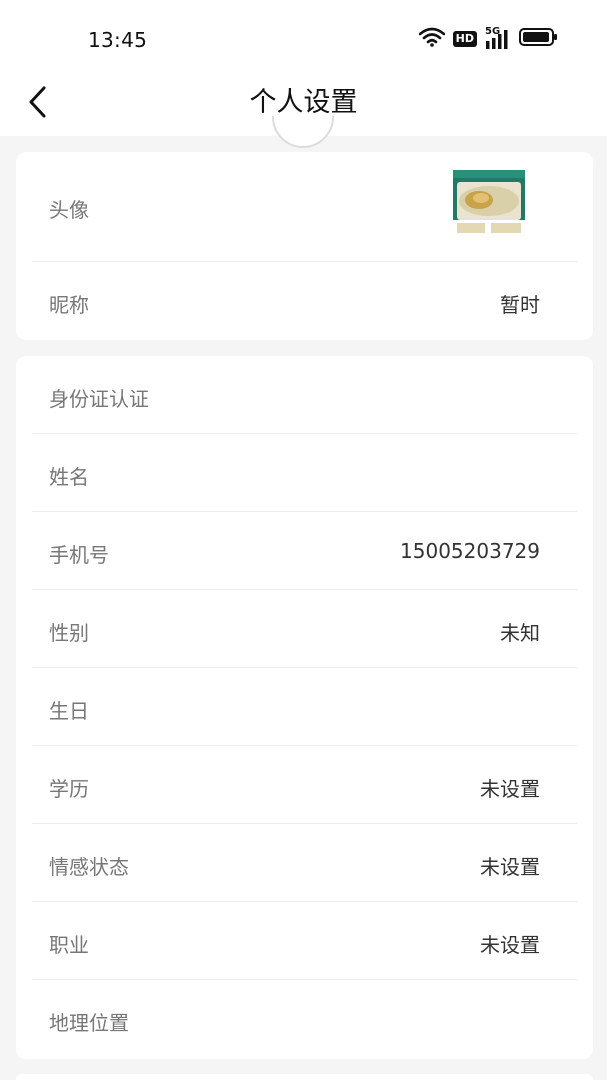  Describe the element at coordinates (69, 633) in the screenshot. I see `row-label: 性别` at that location.